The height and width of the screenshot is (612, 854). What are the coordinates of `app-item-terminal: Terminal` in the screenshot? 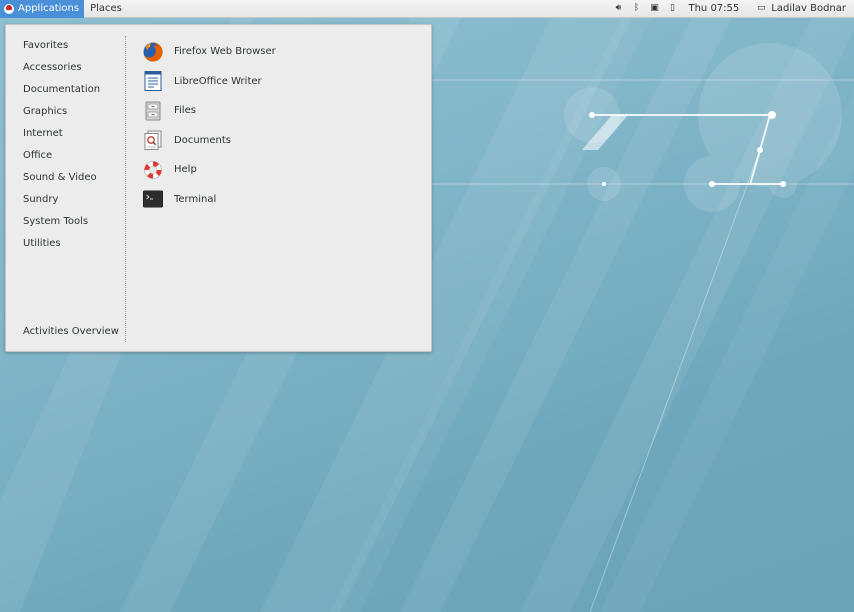 It's located at (209, 200).